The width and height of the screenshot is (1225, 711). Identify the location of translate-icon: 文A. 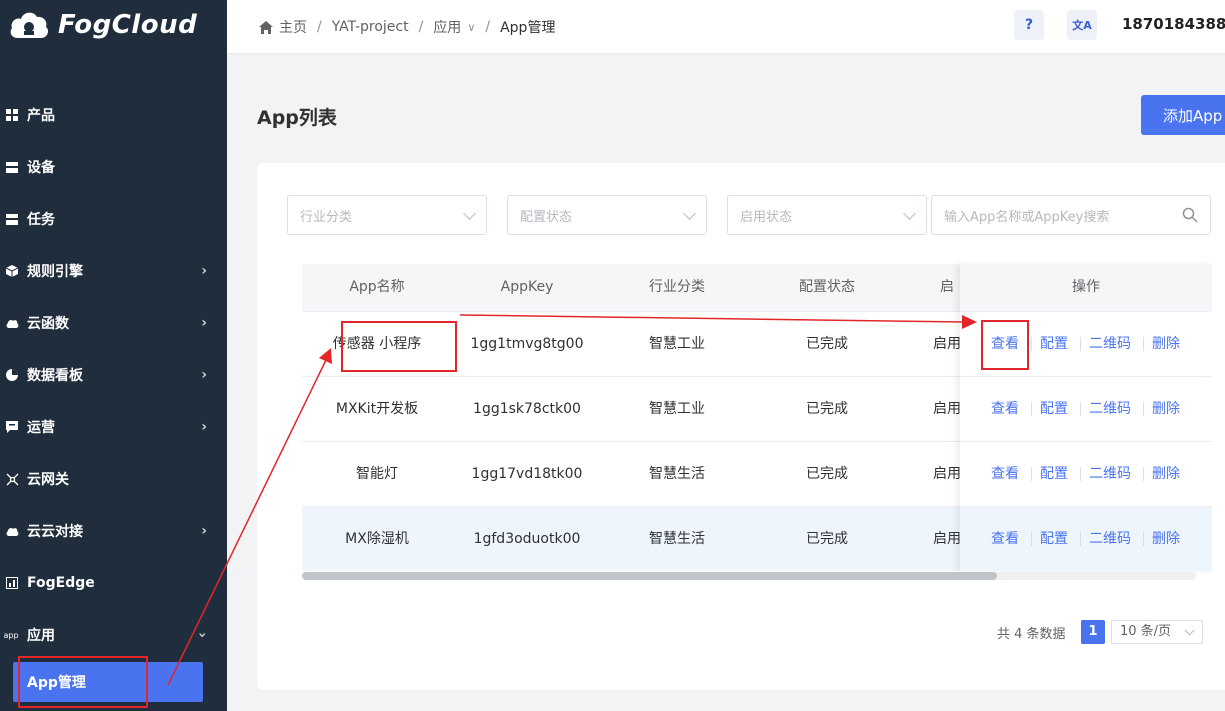
(1082, 25).